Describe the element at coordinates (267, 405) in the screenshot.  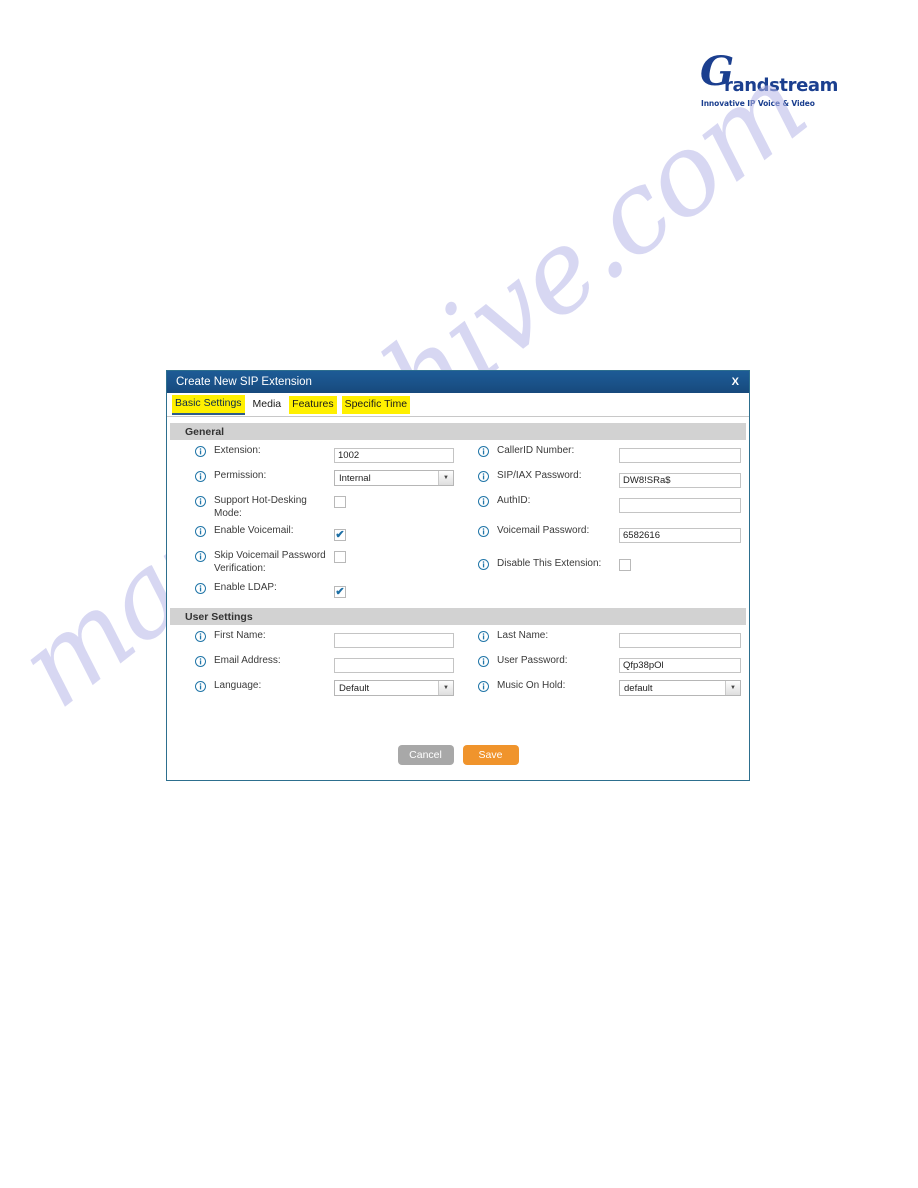
I see `tab-media: Media` at that location.